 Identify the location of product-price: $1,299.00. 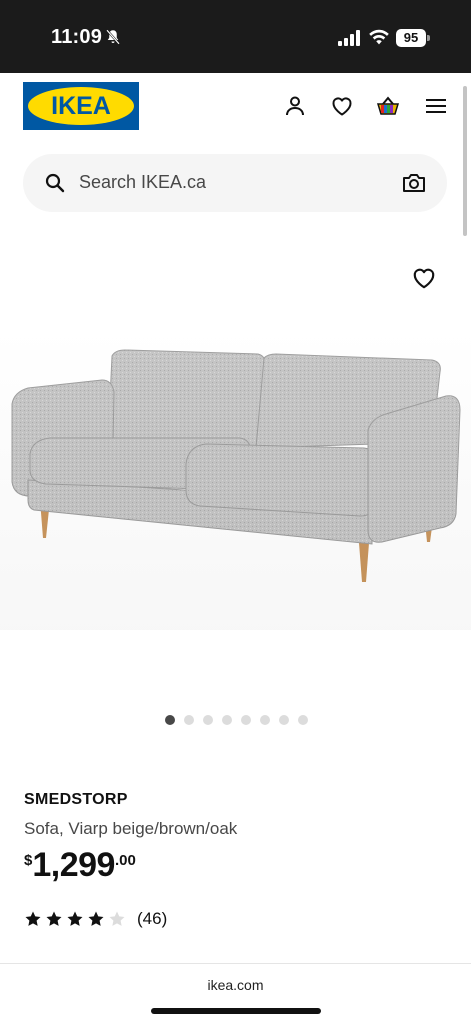
(80, 865).